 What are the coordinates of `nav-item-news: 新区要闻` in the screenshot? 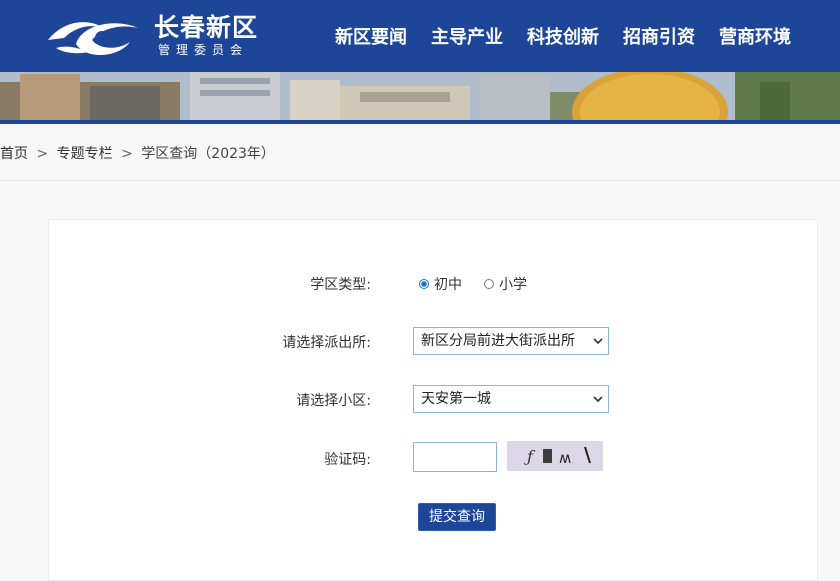 It's located at (371, 36).